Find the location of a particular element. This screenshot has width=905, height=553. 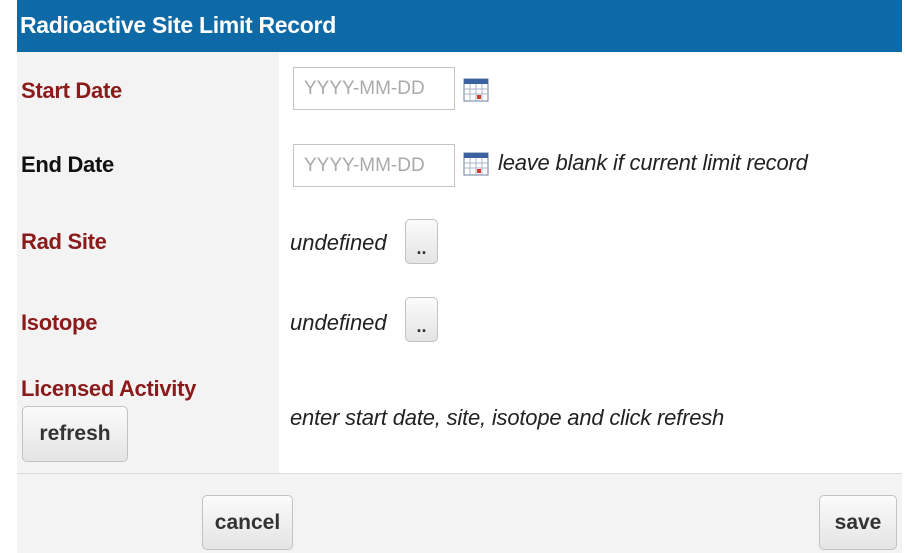

rad-site-lookup-button: .. is located at coordinates (421, 241).